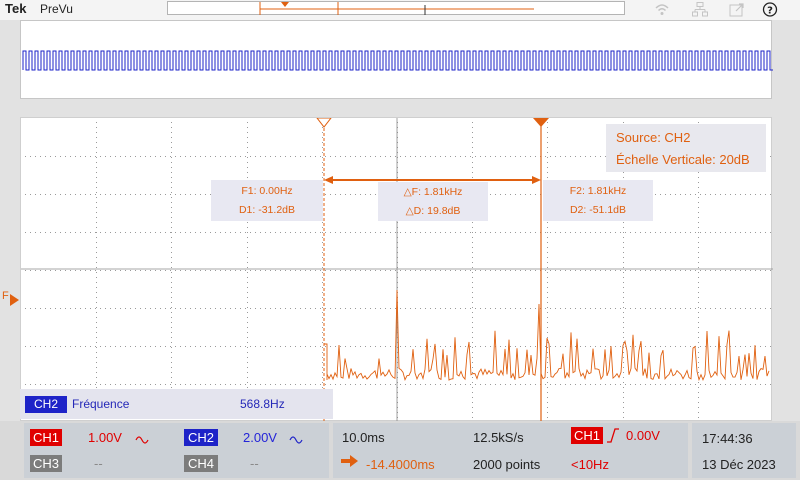 The height and width of the screenshot is (480, 800). I want to click on fft-vertical-scale: Échelle Verticale: 20dB, so click(683, 159).